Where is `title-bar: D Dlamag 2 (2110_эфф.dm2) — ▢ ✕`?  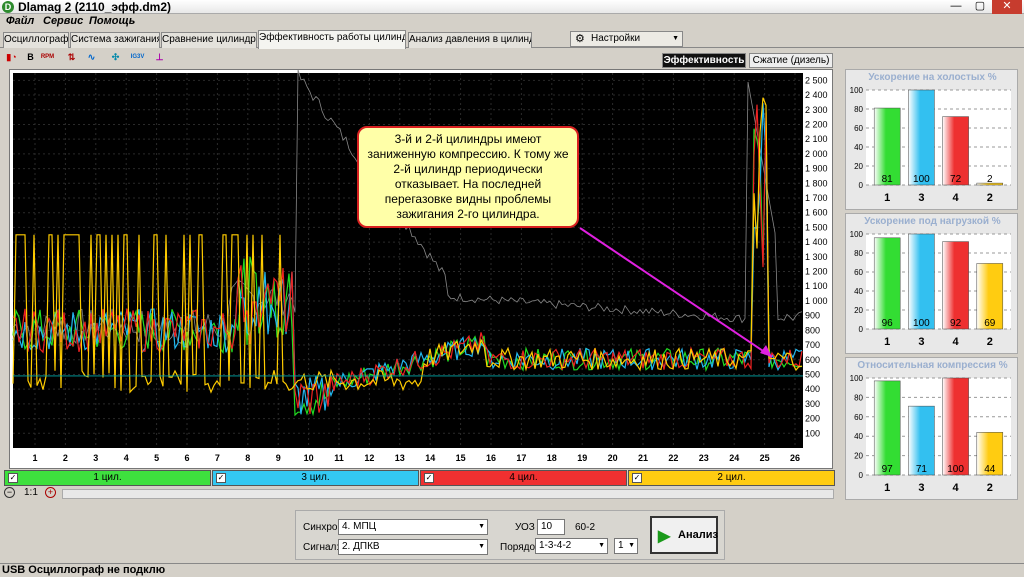 title-bar: D Dlamag 2 (2110_эфф.dm2) — ▢ ✕ is located at coordinates (512, 7).